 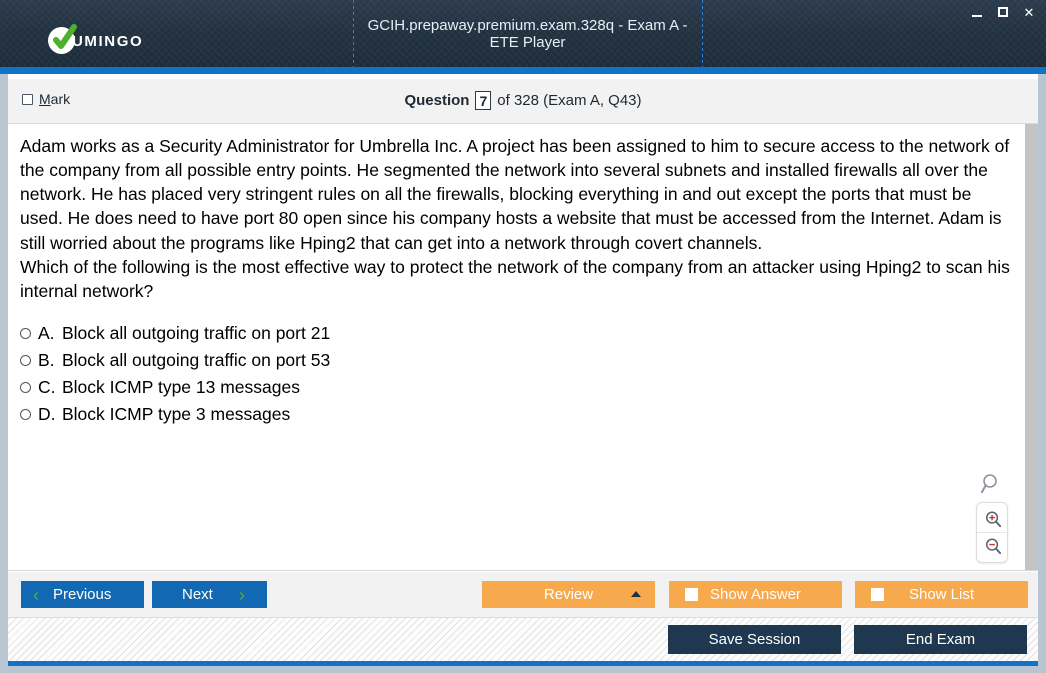 I want to click on footer-accent-bar, so click(x=523, y=663).